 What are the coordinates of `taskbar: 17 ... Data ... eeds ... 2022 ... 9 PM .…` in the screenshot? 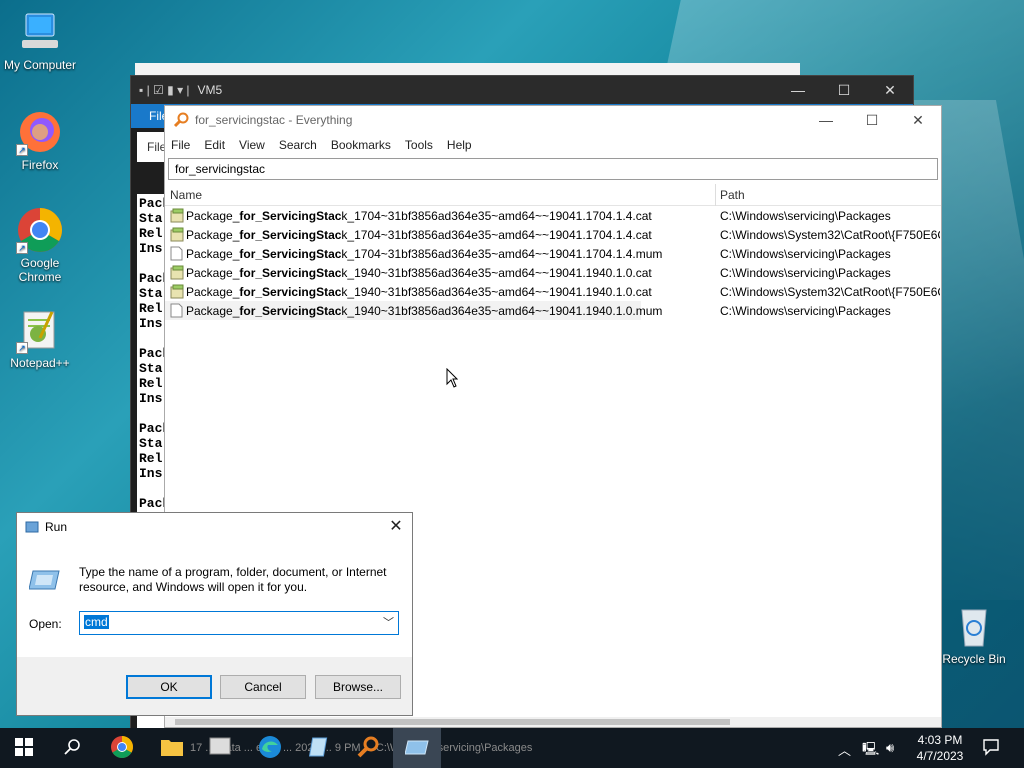 It's located at (512, 748).